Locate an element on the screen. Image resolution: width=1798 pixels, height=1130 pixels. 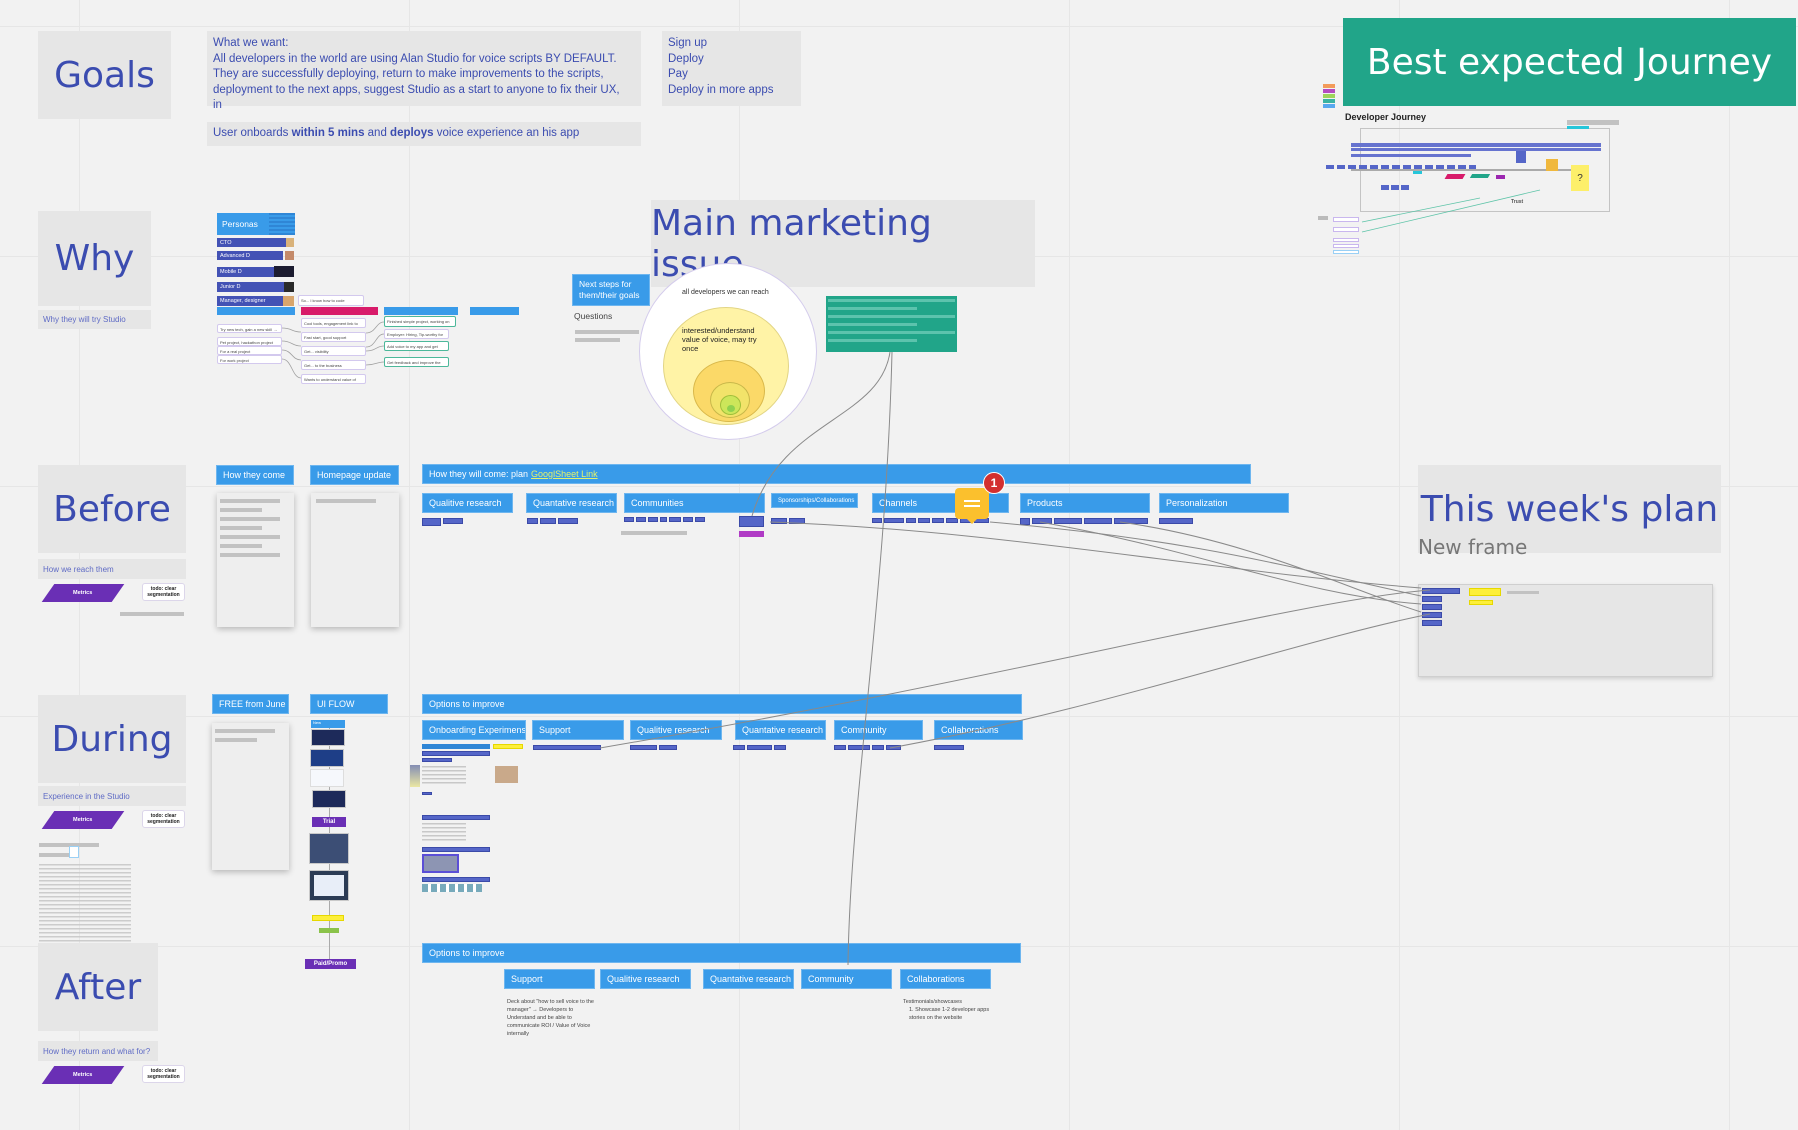
during-options-header: Options to improve is located at coordinates (722, 704).